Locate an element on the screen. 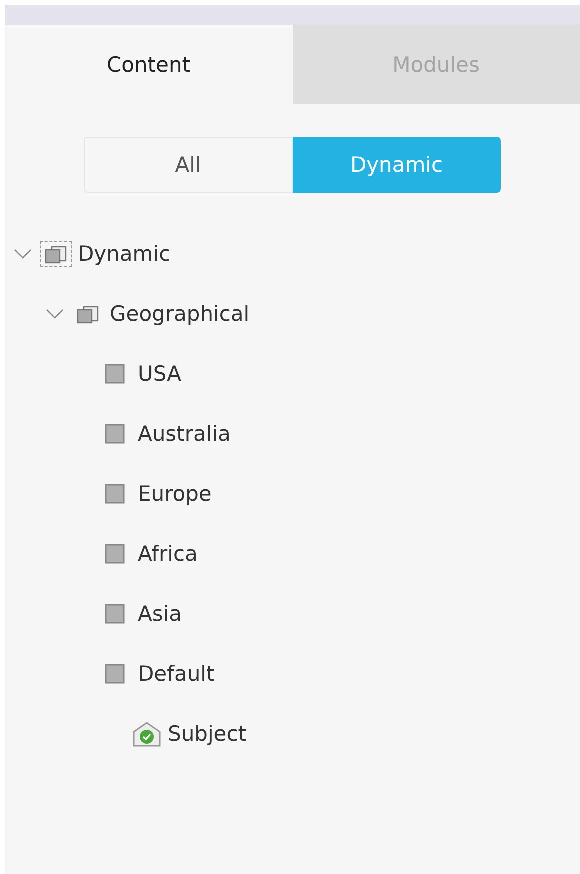 The image size is (580, 874). stacked-squares-icon is located at coordinates (56, 254).